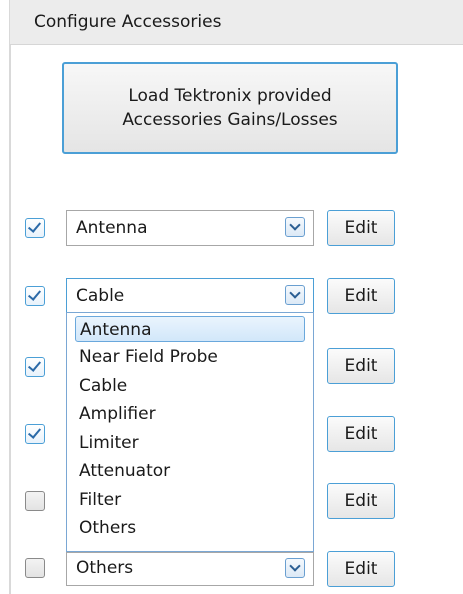 This screenshot has height=594, width=463. Describe the element at coordinates (190, 228) in the screenshot. I see `accessory-1-select: Antenna` at that location.